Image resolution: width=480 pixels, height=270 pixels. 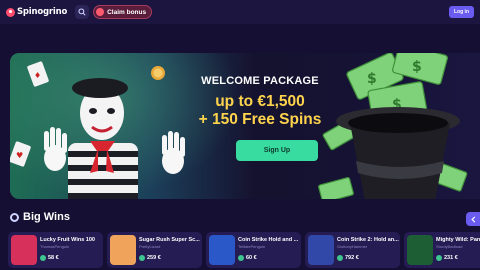 I want to click on win-username: PrettyLizard, so click(x=150, y=246).